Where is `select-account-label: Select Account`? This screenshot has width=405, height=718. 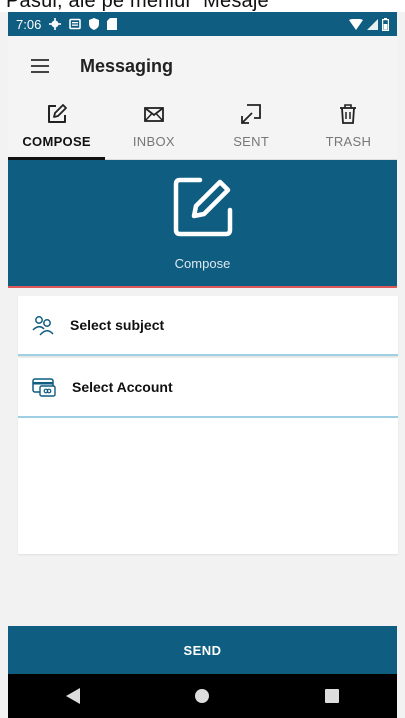
select-account-label: Select Account is located at coordinates (122, 387).